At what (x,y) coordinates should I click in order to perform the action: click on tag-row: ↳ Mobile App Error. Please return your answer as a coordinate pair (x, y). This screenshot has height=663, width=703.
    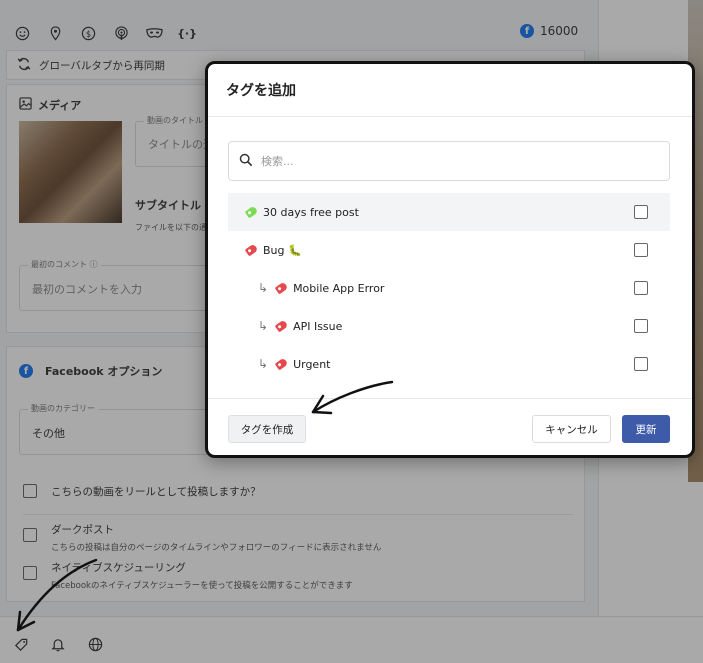
    Looking at the image, I should click on (449, 288).